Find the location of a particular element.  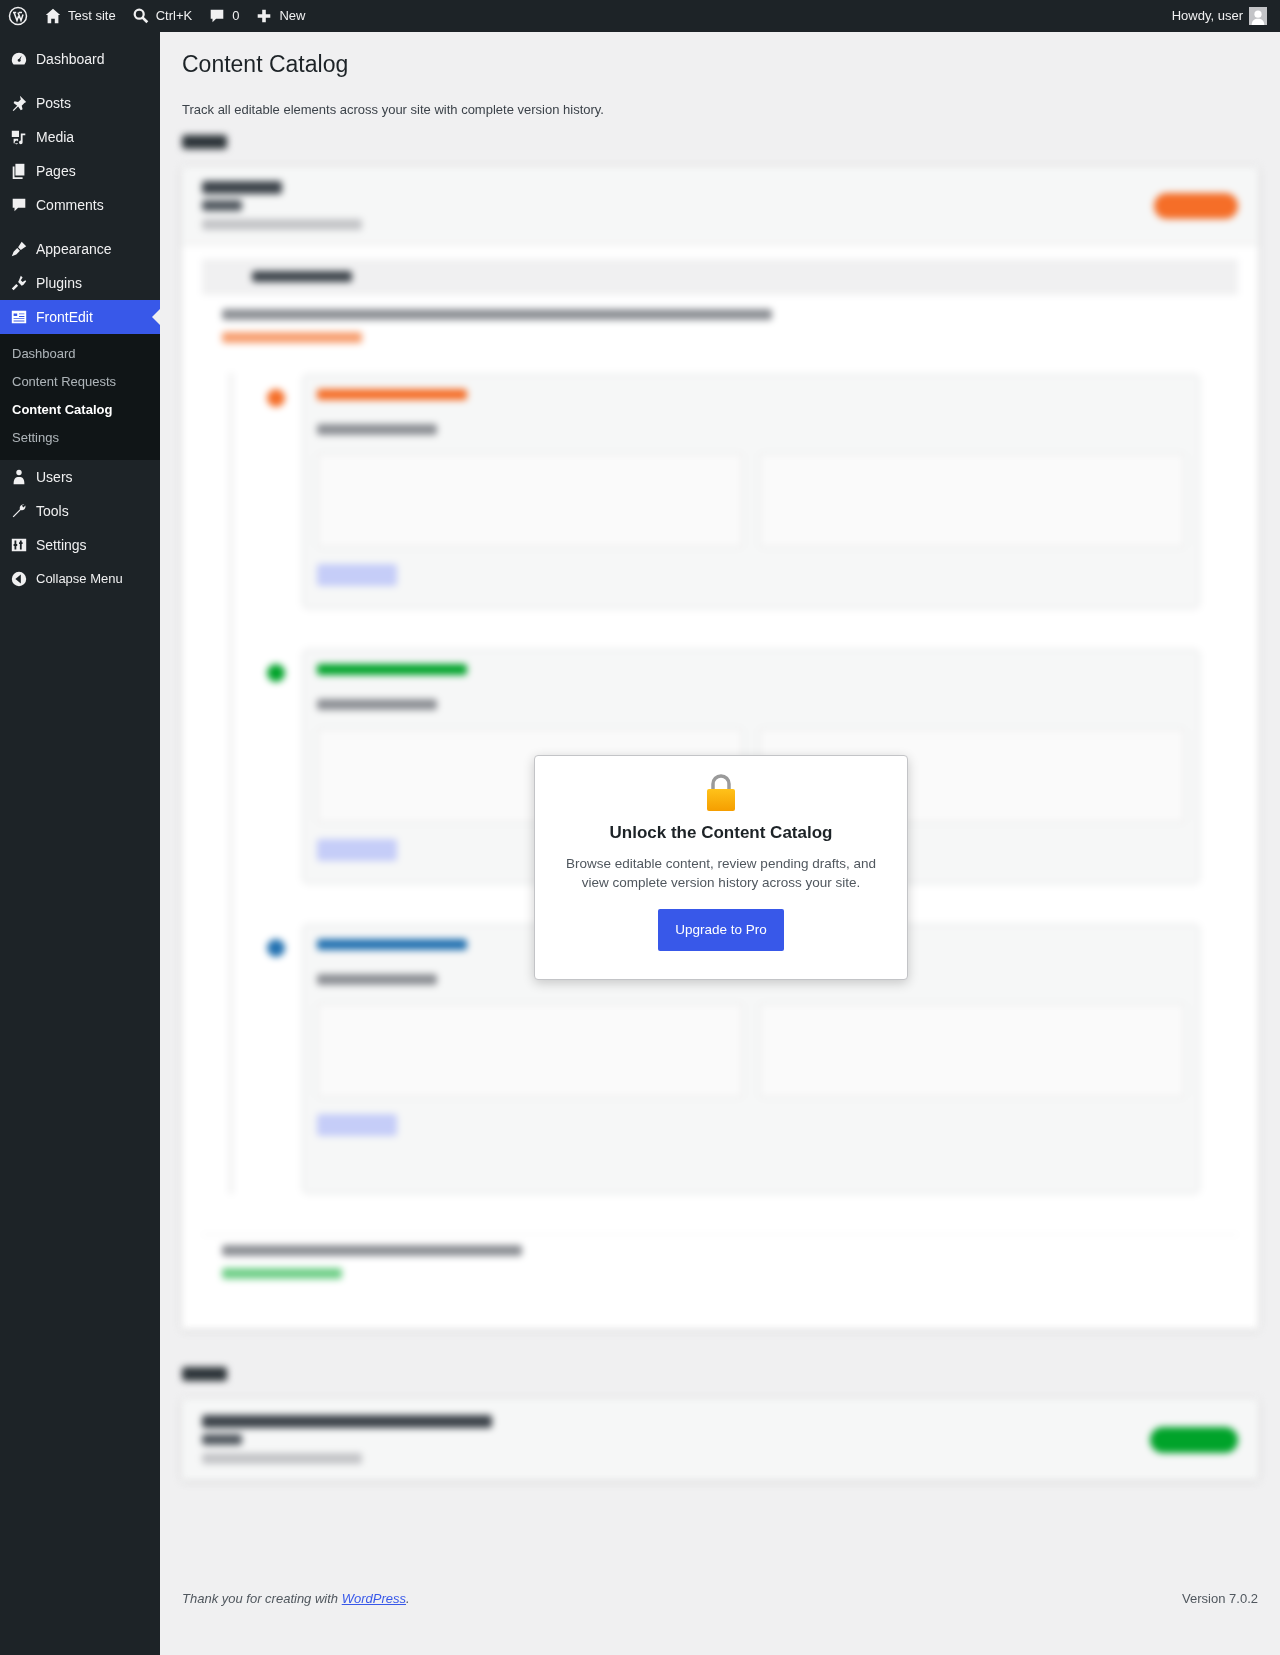

greeting-link: Howdy, user is located at coordinates (1207, 16).